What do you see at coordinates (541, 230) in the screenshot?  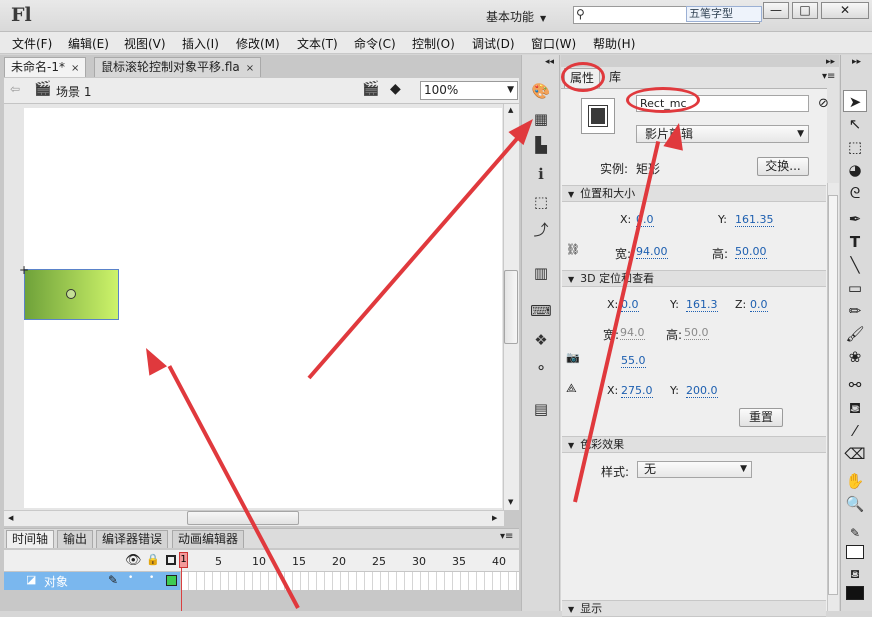 I see `history-icon: ⤴` at bounding box center [541, 230].